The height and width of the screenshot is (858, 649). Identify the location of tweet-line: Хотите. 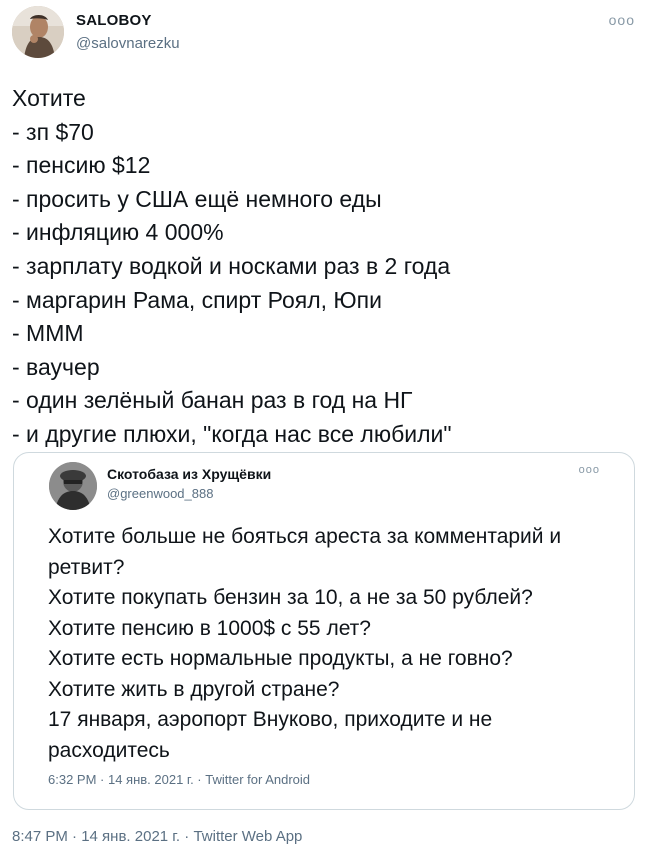
(49, 98).